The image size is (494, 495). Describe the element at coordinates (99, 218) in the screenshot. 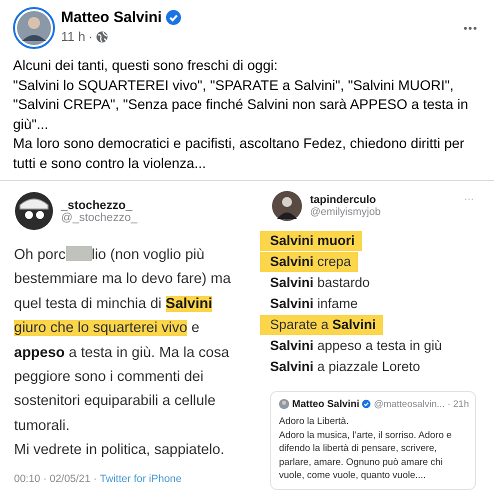

I see `tweet-handle: @_stochezzo_` at that location.